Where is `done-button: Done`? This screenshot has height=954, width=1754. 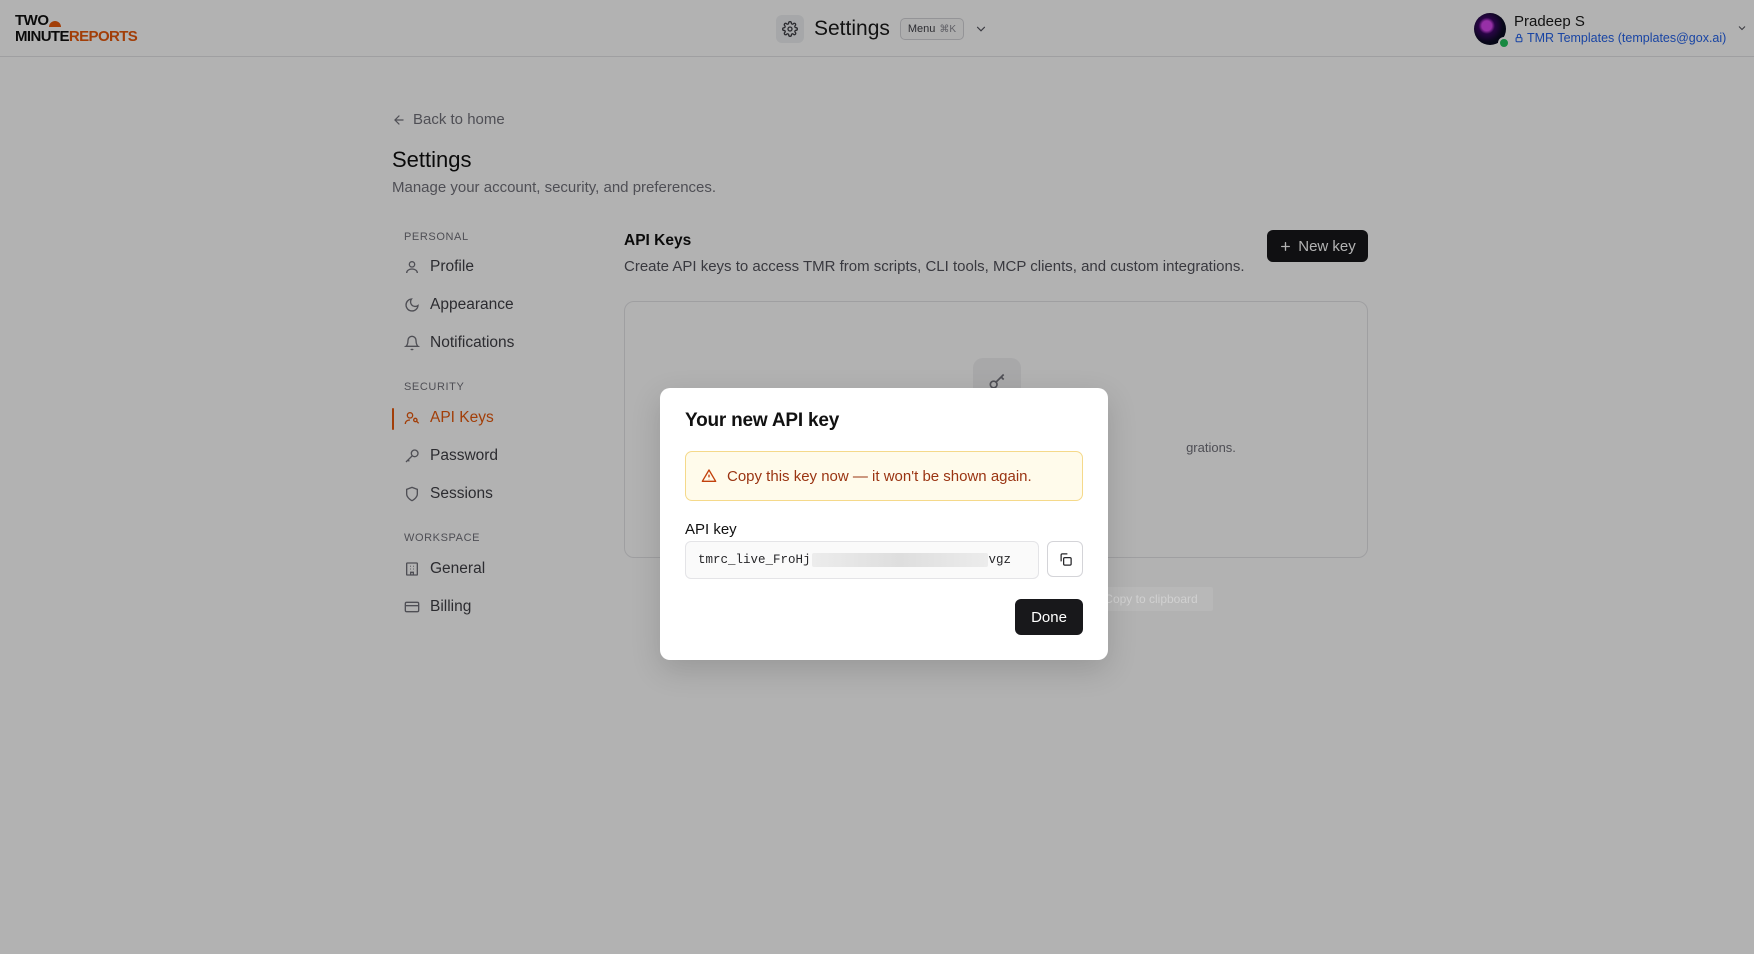
done-button: Done is located at coordinates (1049, 617).